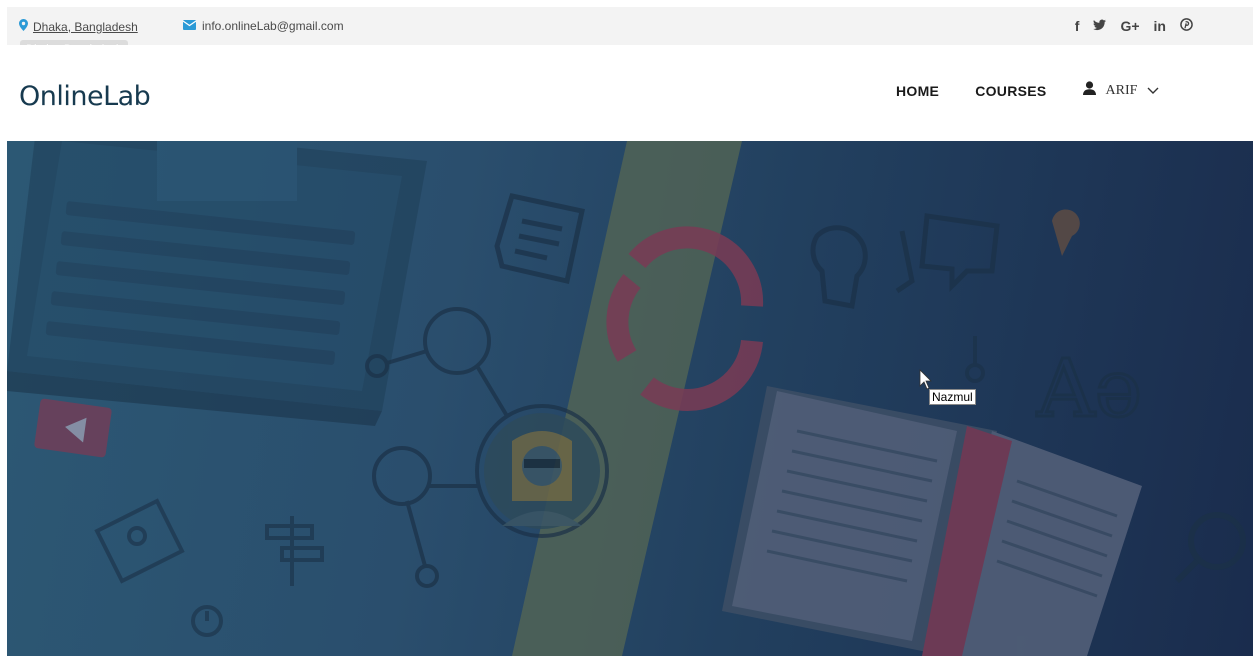  I want to click on location-link: Dhaka, Bangladesh, so click(85, 27).